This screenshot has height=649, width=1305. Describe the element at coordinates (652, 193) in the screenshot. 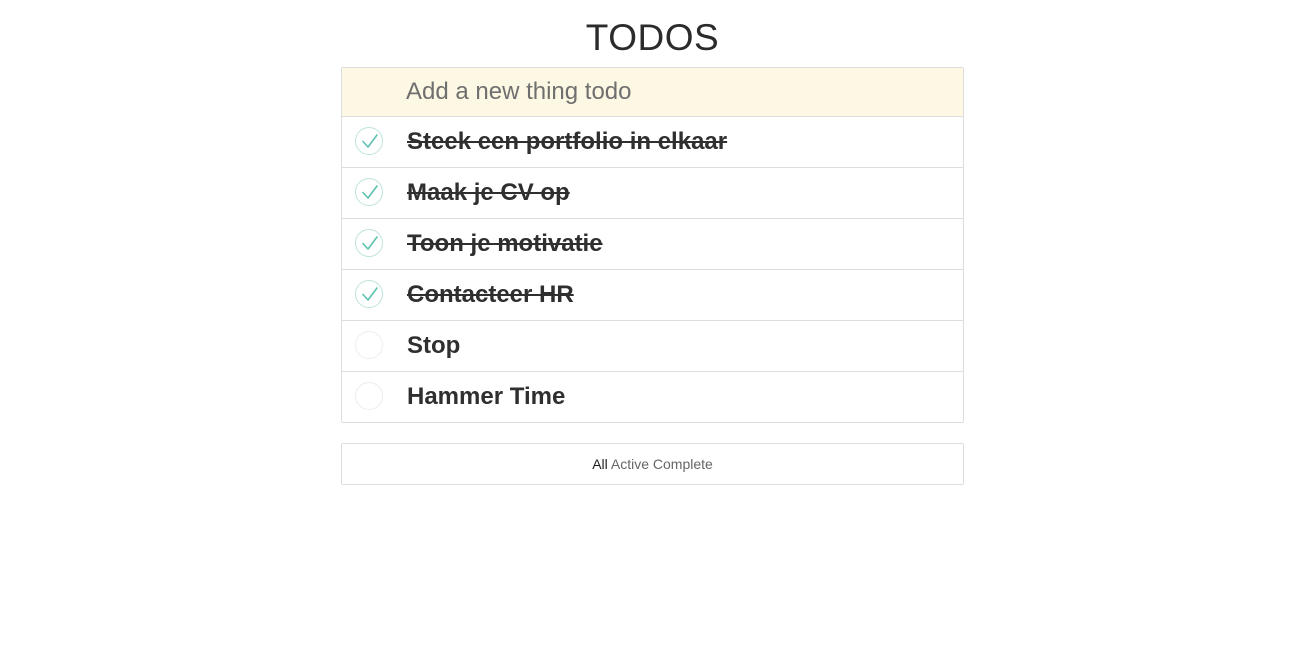

I see `todo-item: Maak je CV op` at that location.